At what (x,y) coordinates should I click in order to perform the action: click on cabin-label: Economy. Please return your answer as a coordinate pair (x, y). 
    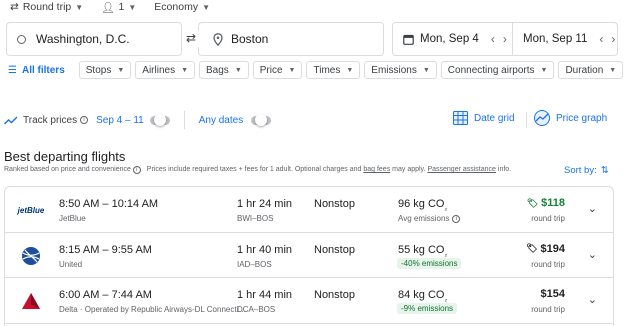
    Looking at the image, I should click on (176, 7).